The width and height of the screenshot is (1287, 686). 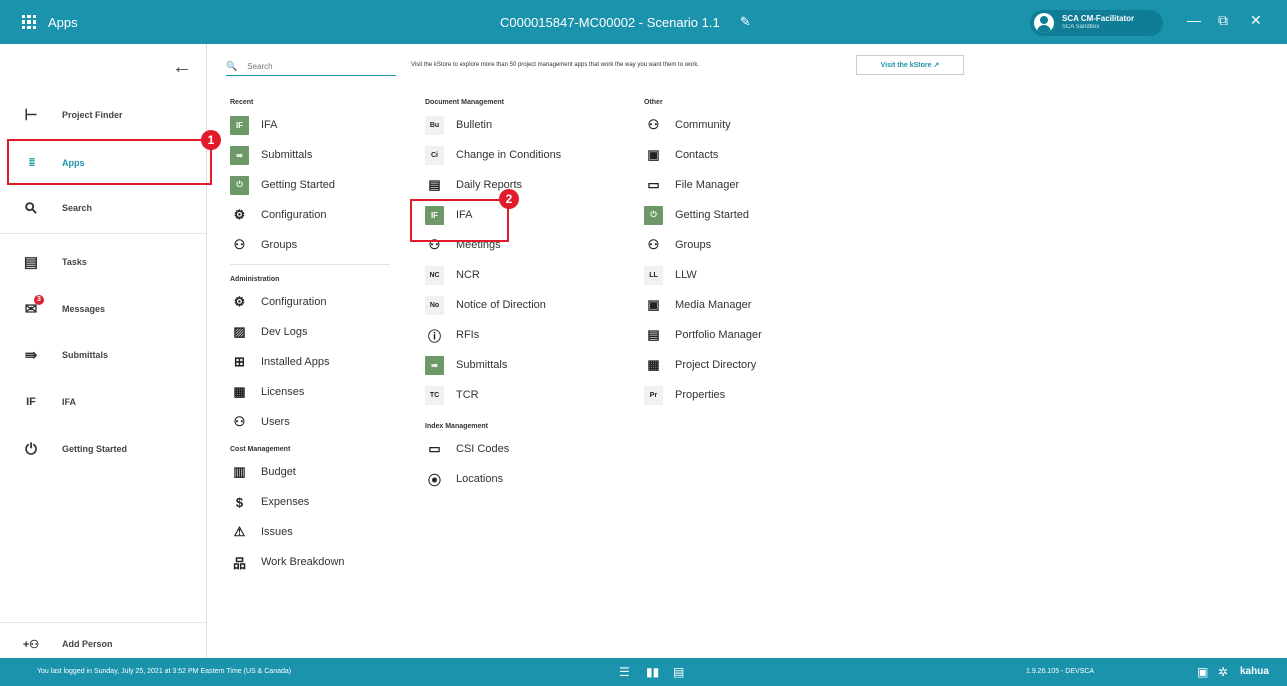 I want to click on ncr-icon: NC, so click(x=434, y=275).